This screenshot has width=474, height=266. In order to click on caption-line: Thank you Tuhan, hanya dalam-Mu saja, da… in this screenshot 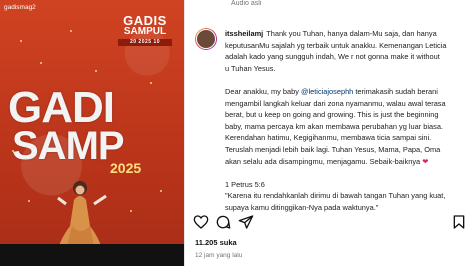, I will do `click(351, 33)`.